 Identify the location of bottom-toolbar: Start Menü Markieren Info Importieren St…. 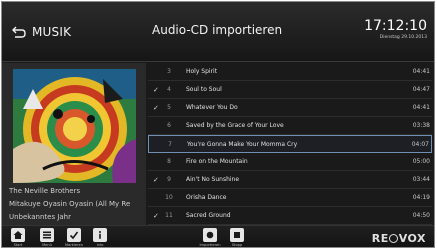
(218, 236).